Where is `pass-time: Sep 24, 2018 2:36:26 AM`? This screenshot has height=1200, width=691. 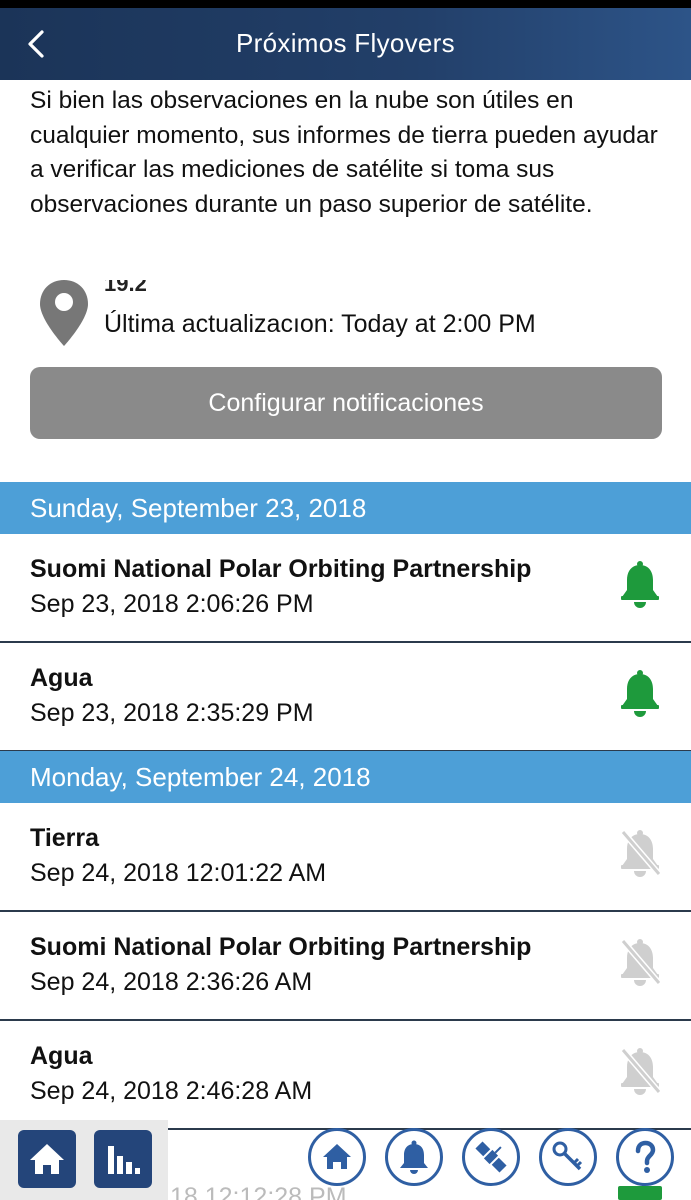
pass-time: Sep 24, 2018 2:36:26 AM is located at coordinates (171, 982).